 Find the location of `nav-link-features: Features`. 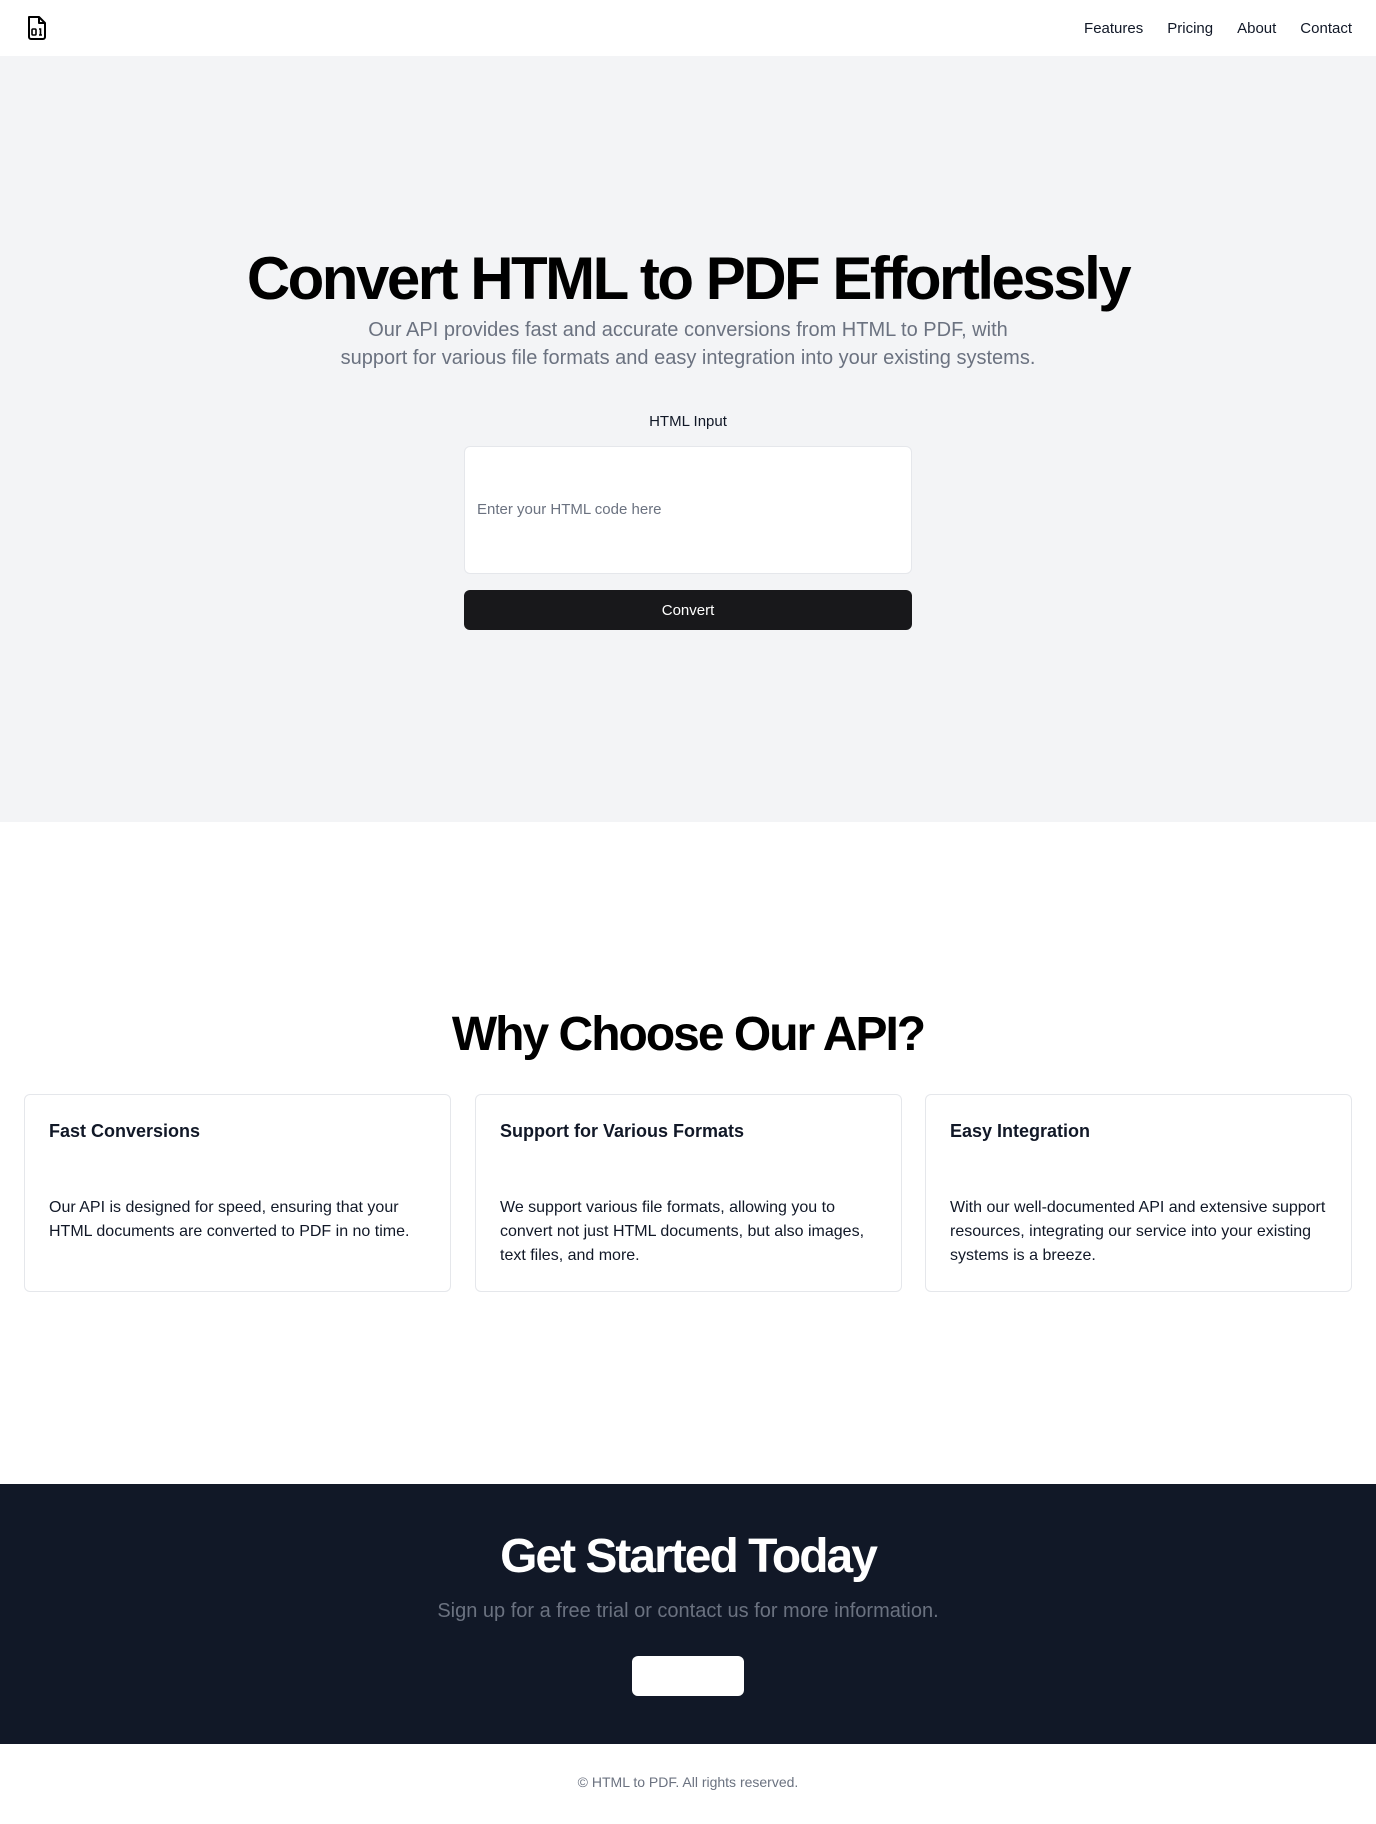

nav-link-features: Features is located at coordinates (1113, 28).